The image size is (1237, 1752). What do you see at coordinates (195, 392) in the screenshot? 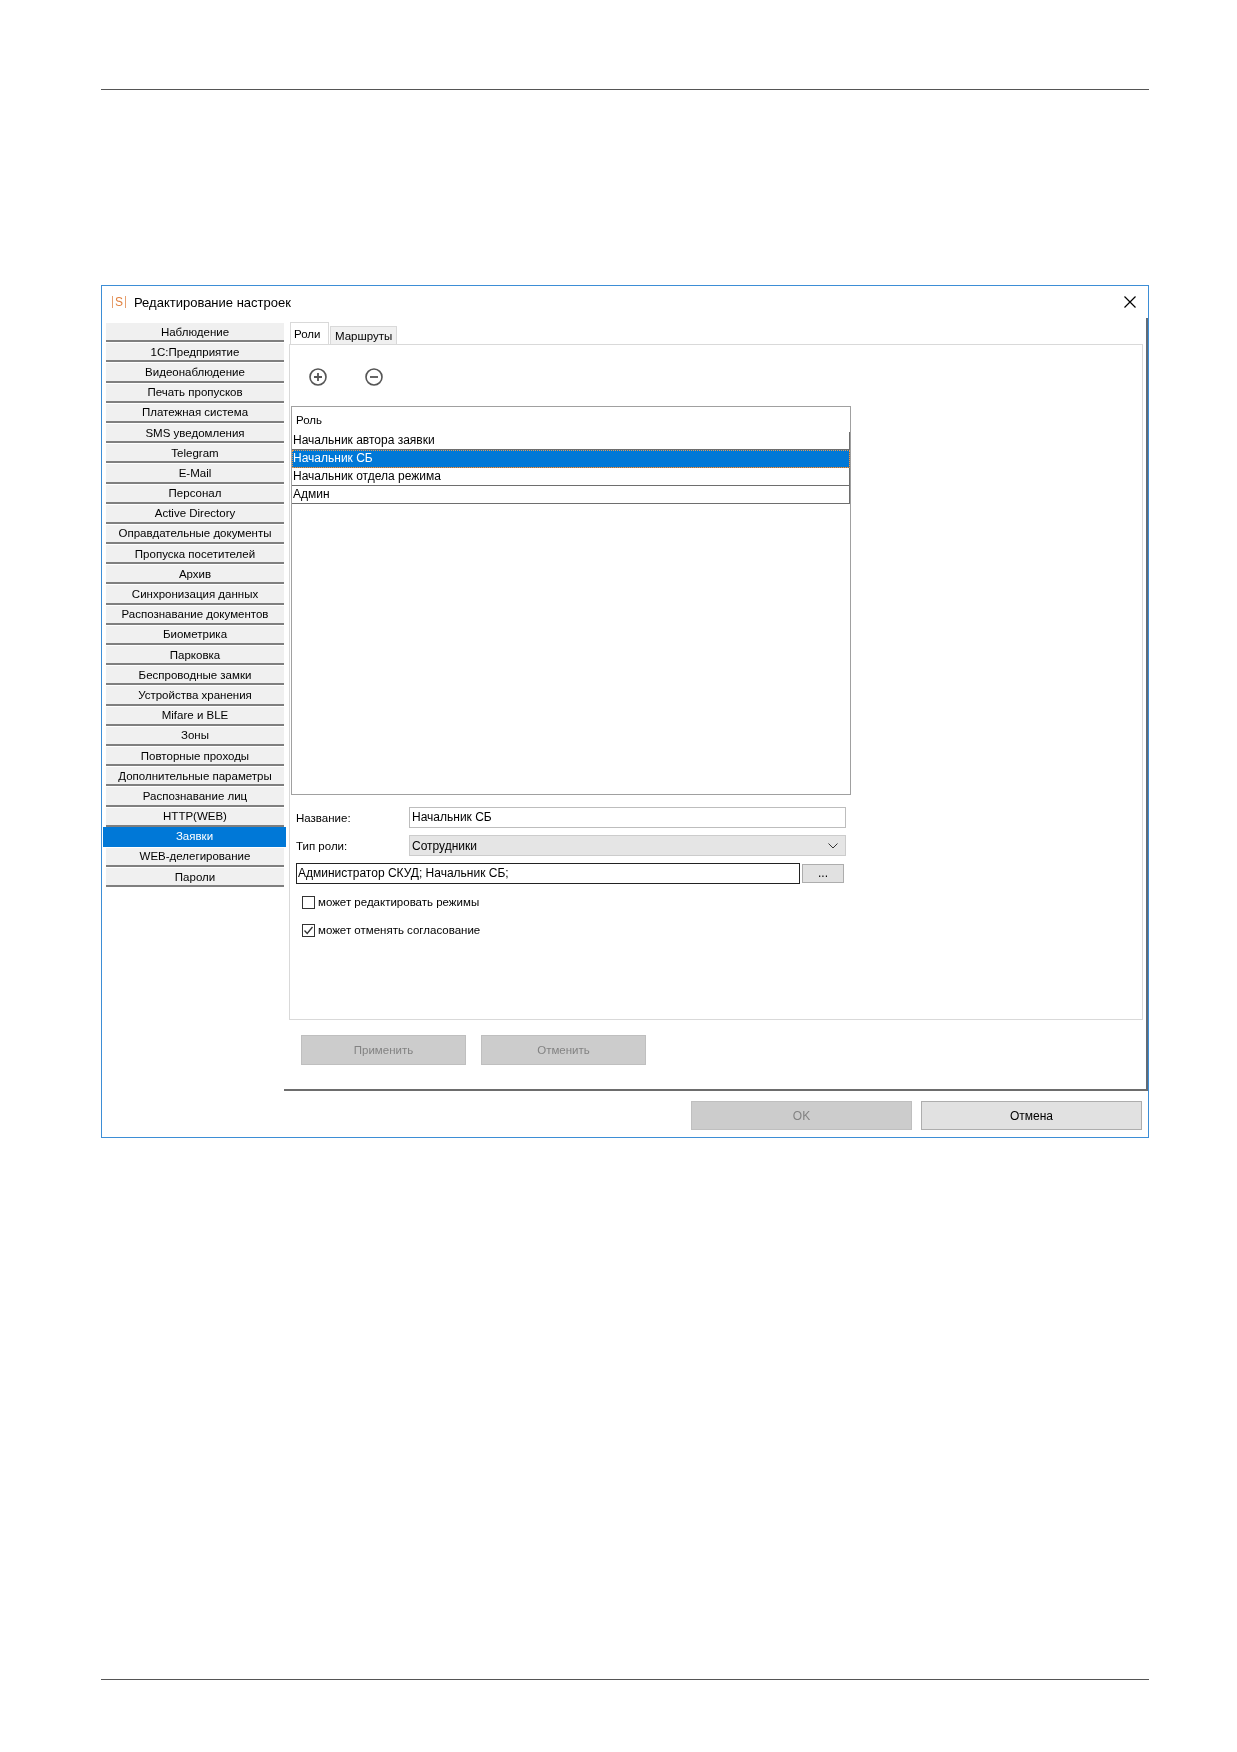
I see `sidebar-item: Печать пропусков` at bounding box center [195, 392].